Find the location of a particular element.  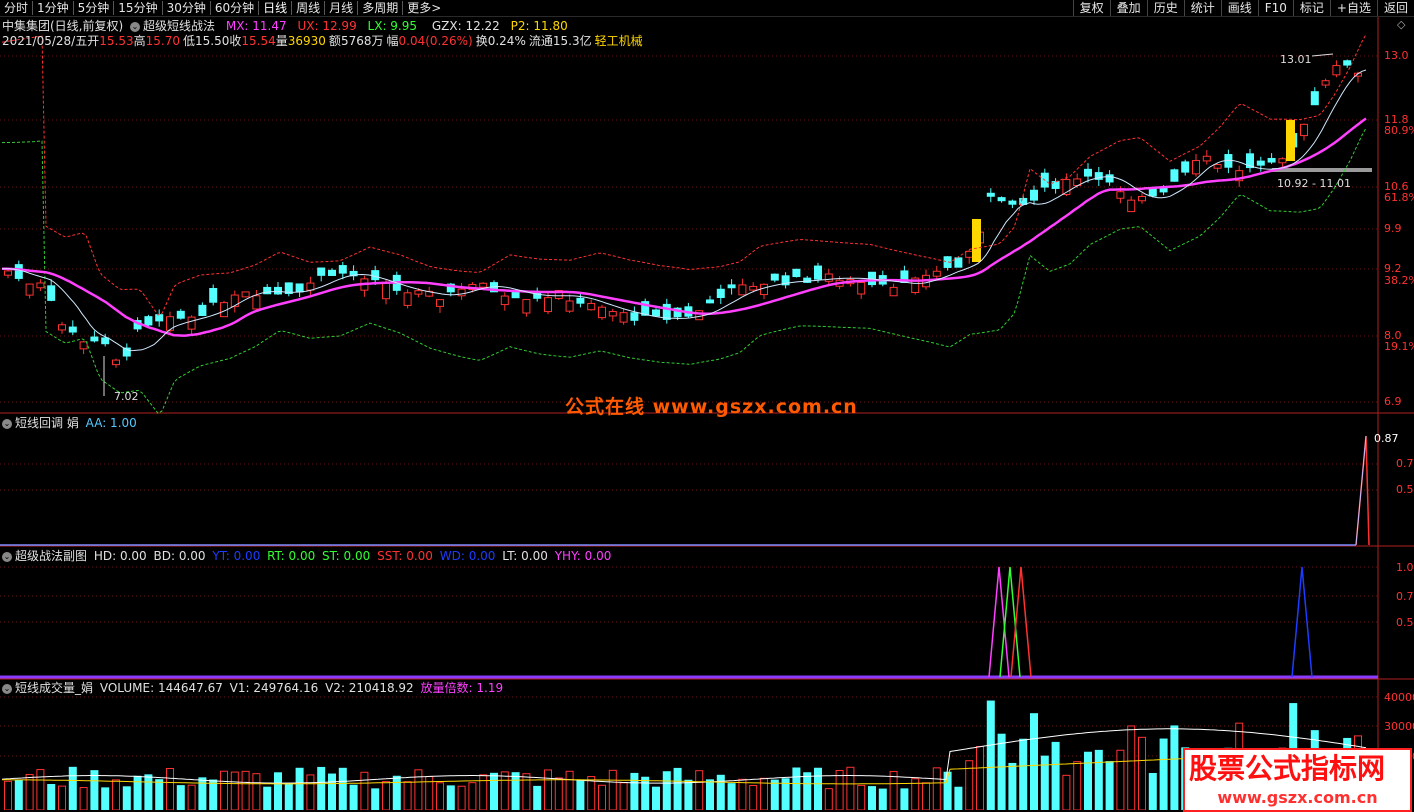

period-tab: 多周期 is located at coordinates (380, 8).